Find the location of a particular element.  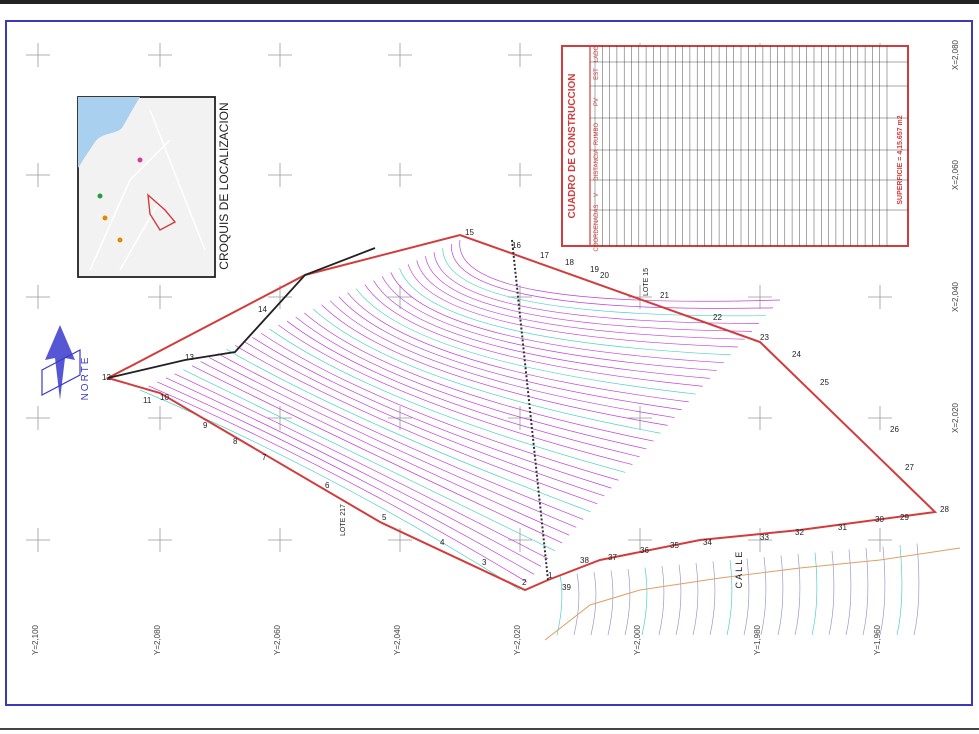

x-axis-label: X=2,060 is located at coordinates (955, 174).